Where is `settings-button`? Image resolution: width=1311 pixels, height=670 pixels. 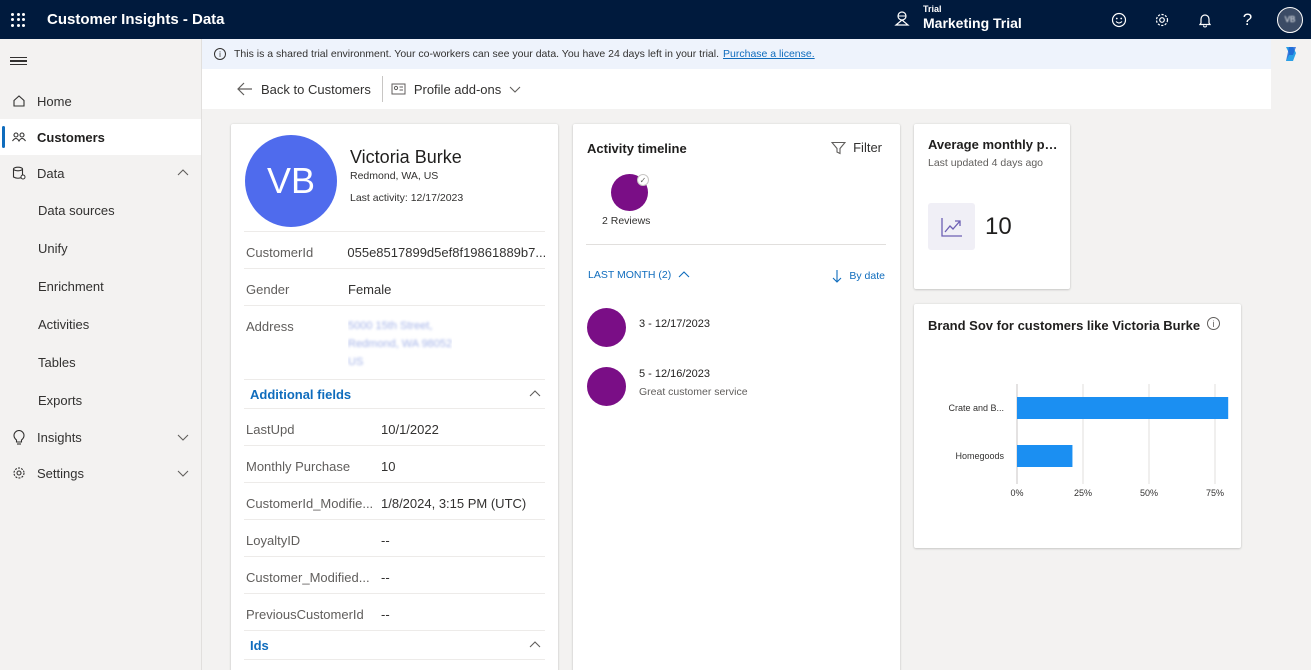
settings-button is located at coordinates (1161, 19).